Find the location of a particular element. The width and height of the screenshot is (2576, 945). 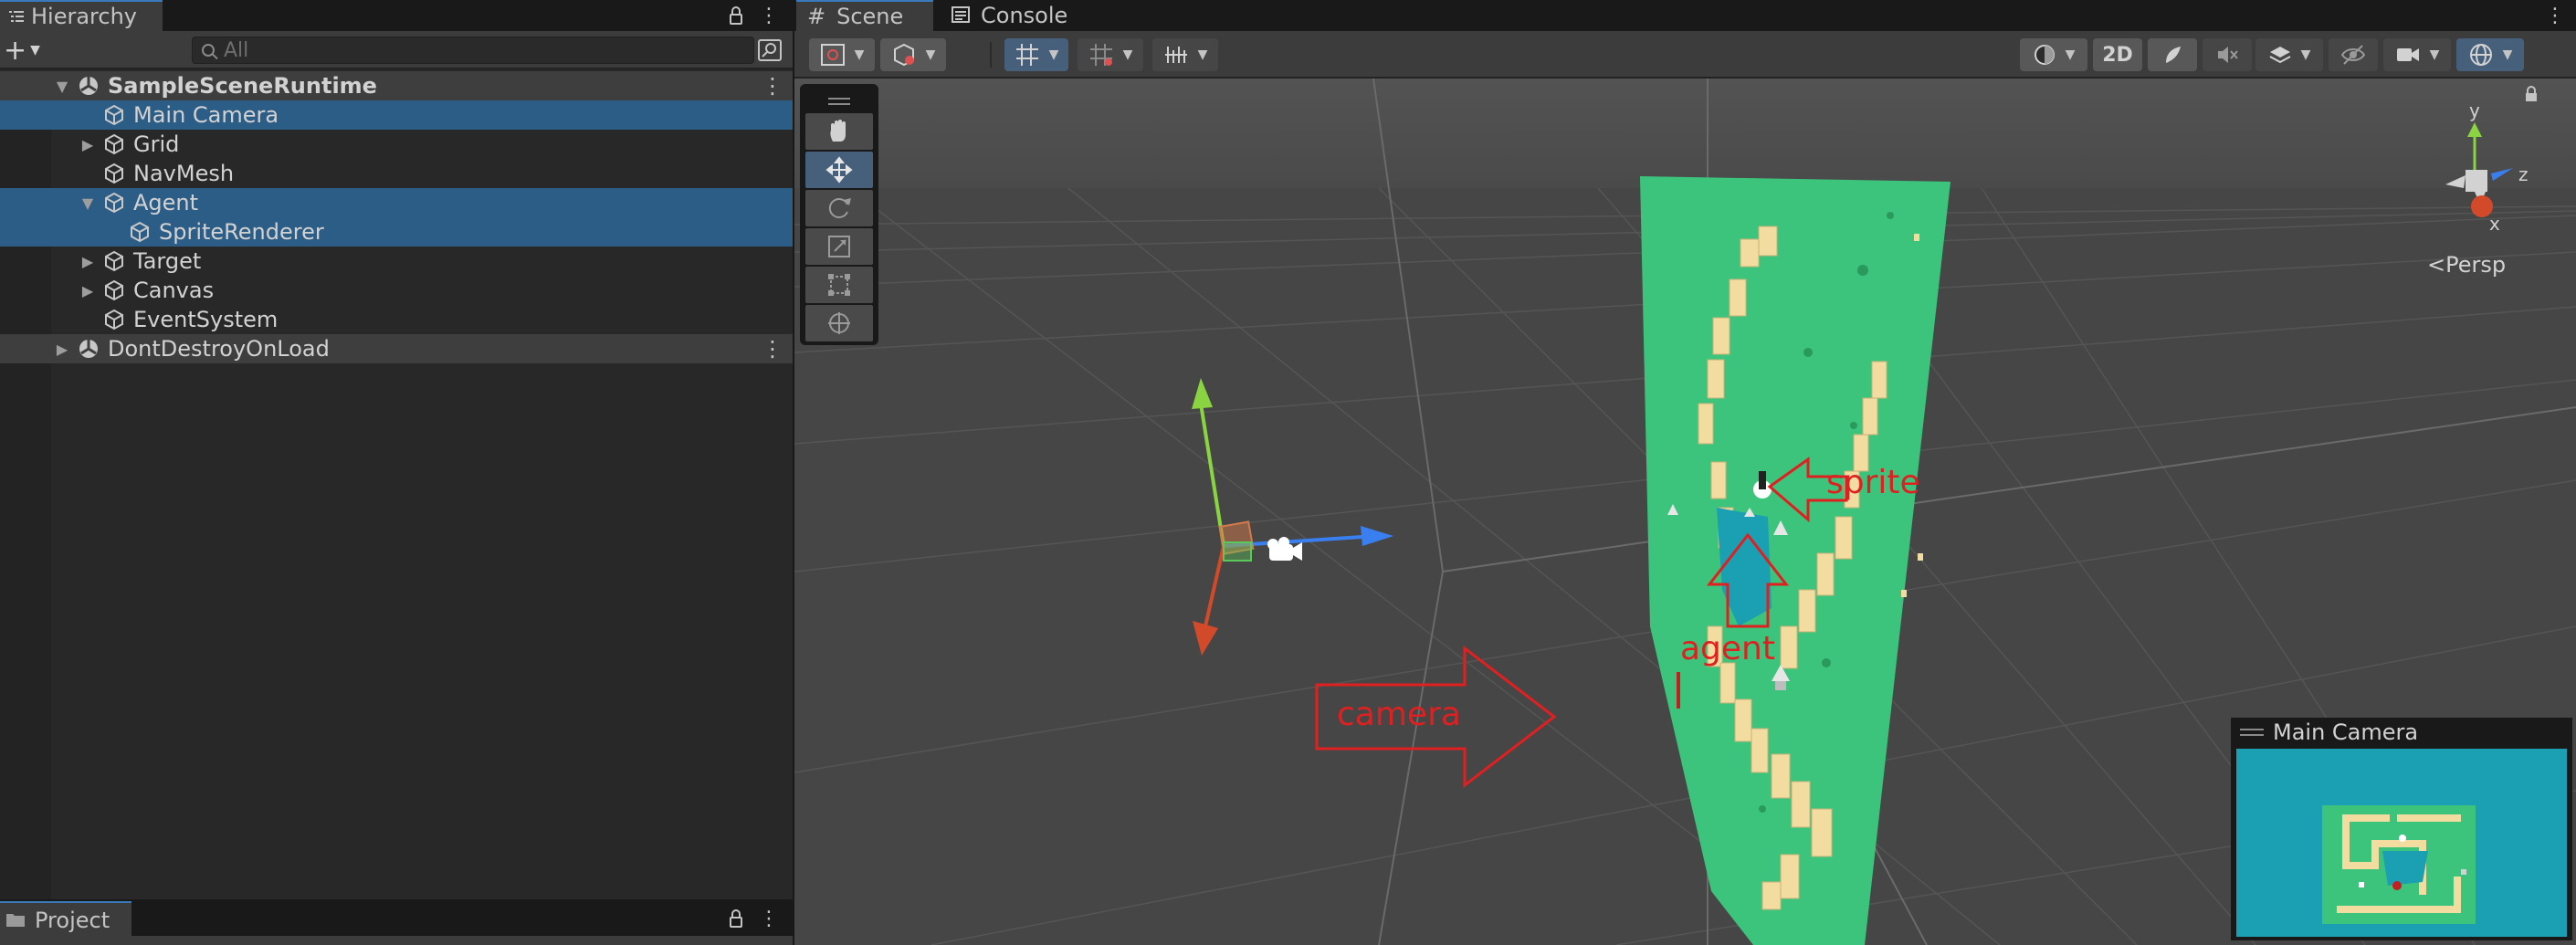

hand-tool is located at coordinates (839, 131).